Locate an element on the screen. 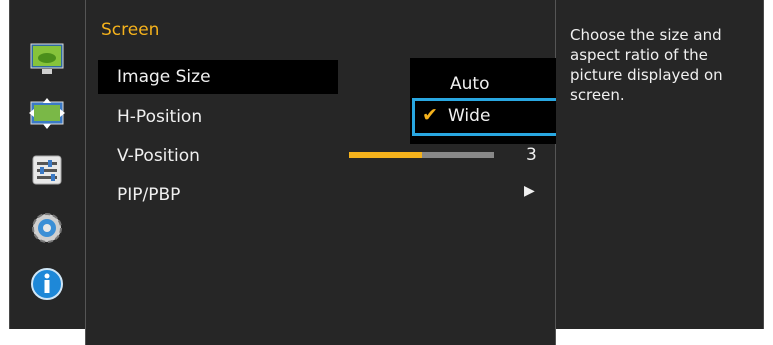  option-wide-label: Wide is located at coordinates (469, 116).